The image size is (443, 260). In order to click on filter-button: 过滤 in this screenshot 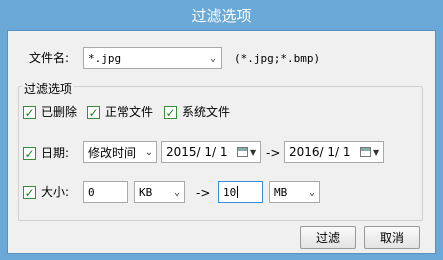, I will do `click(328, 237)`.